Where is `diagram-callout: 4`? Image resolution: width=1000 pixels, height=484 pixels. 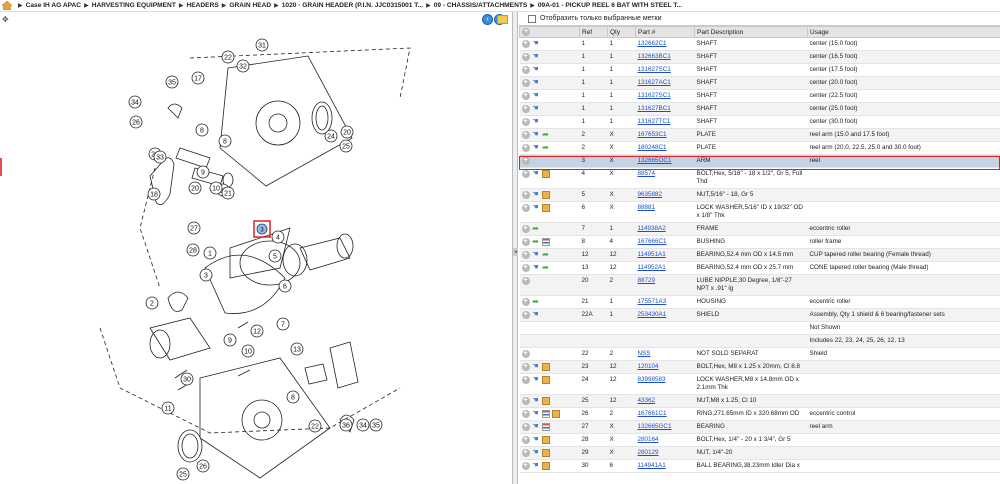
diagram-callout: 4 is located at coordinates (278, 237).